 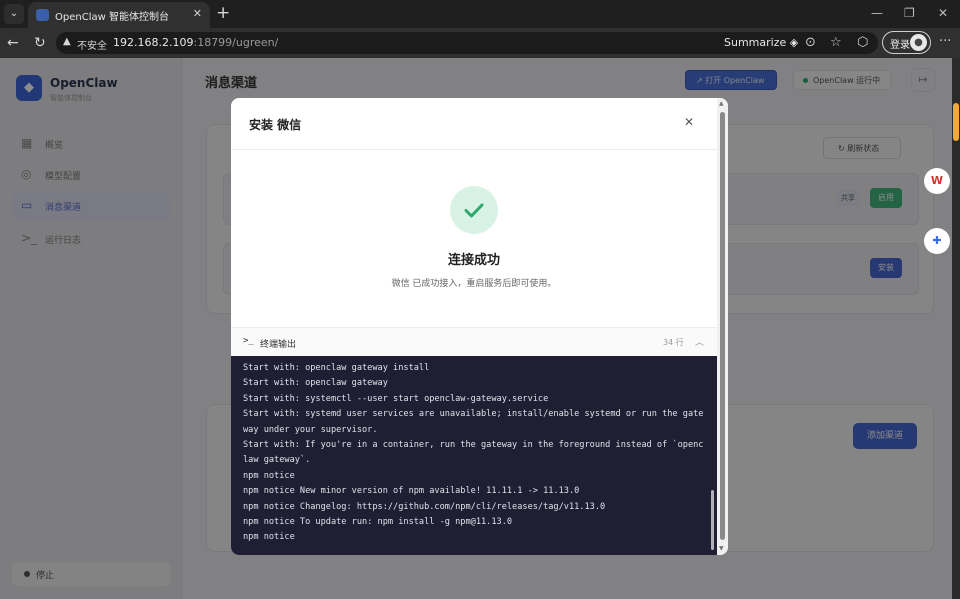 I want to click on terminal-output-header: >_ 终端输出 34 行 ︿, so click(x=474, y=341).